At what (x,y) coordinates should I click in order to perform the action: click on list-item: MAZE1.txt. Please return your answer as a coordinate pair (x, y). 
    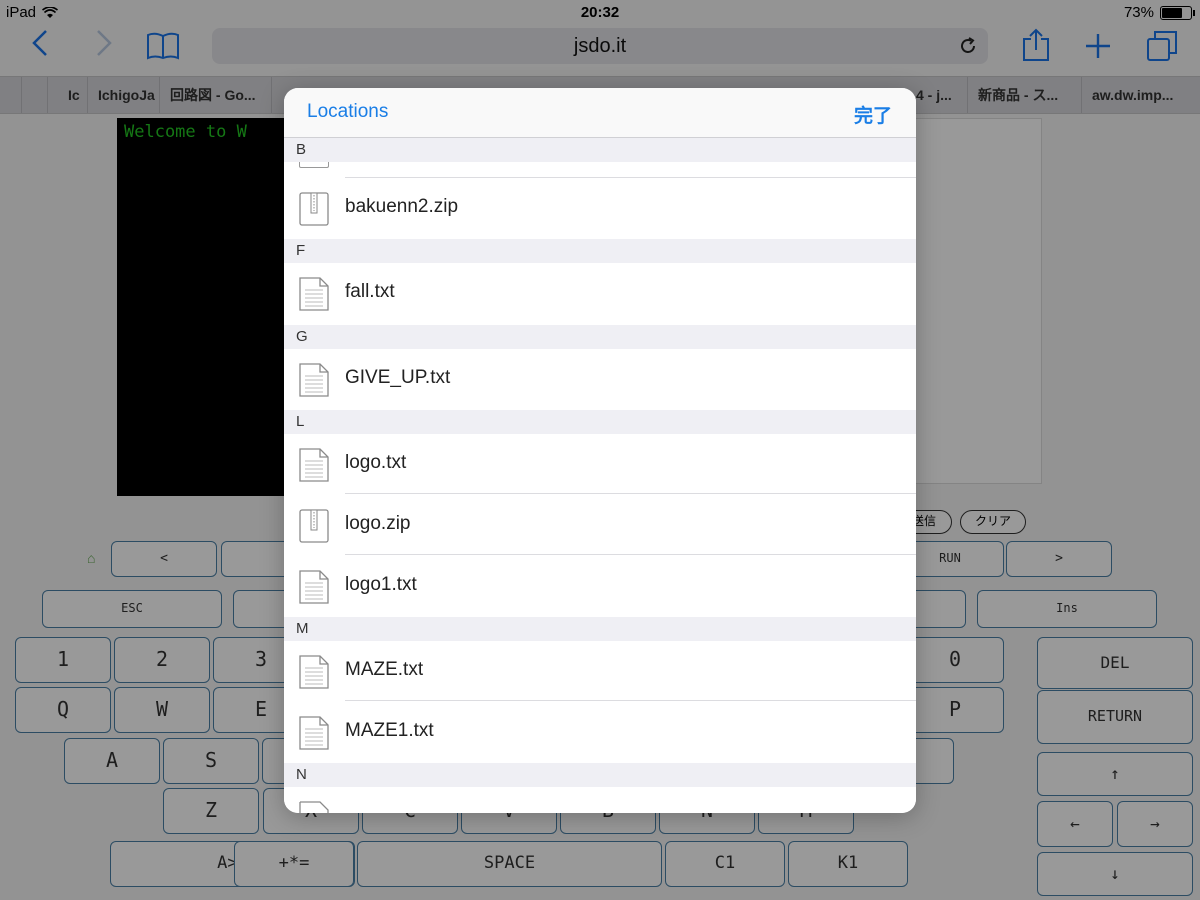
    Looking at the image, I should click on (600, 732).